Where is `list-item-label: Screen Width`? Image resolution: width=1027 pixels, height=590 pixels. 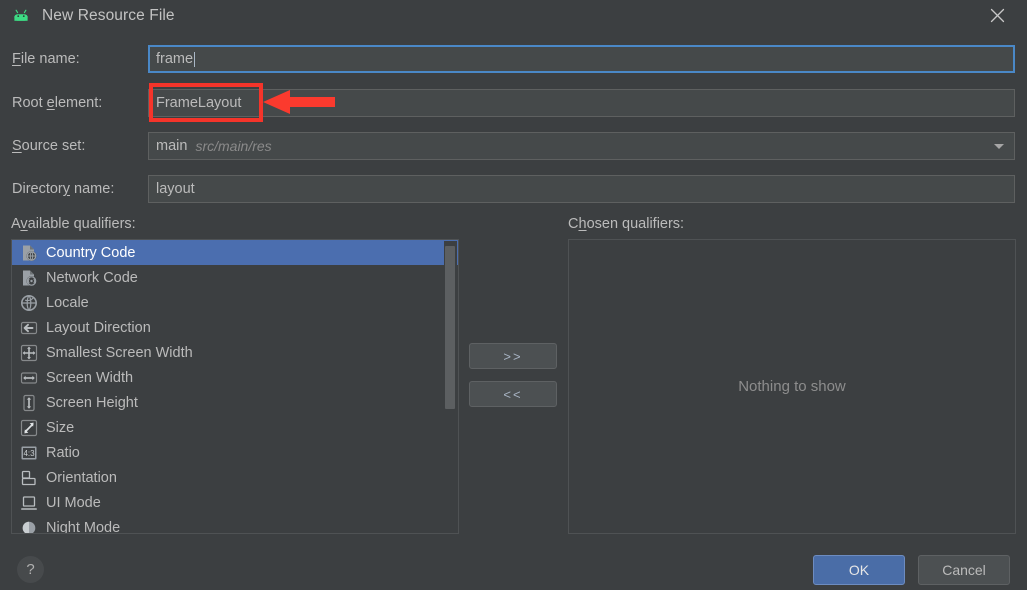
list-item-label: Screen Width is located at coordinates (90, 377).